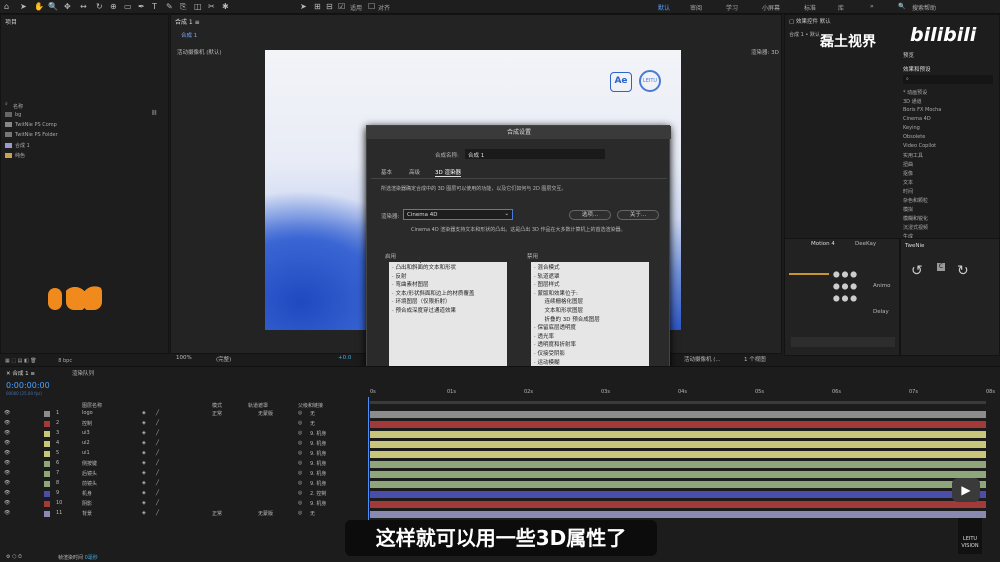 The image size is (1000, 562). What do you see at coordinates (908, 164) in the screenshot?
I see `fx-category: 扭曲` at bounding box center [908, 164].